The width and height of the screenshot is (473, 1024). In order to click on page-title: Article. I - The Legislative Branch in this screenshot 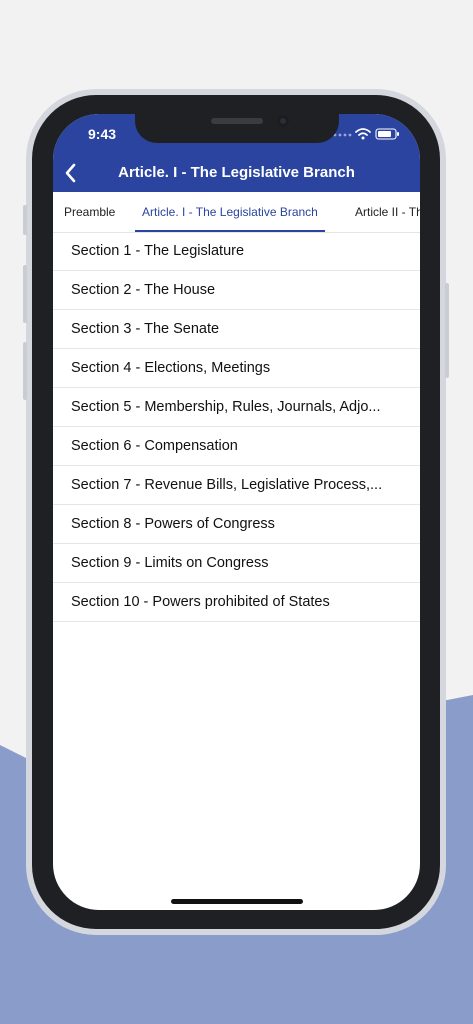, I will do `click(236, 172)`.